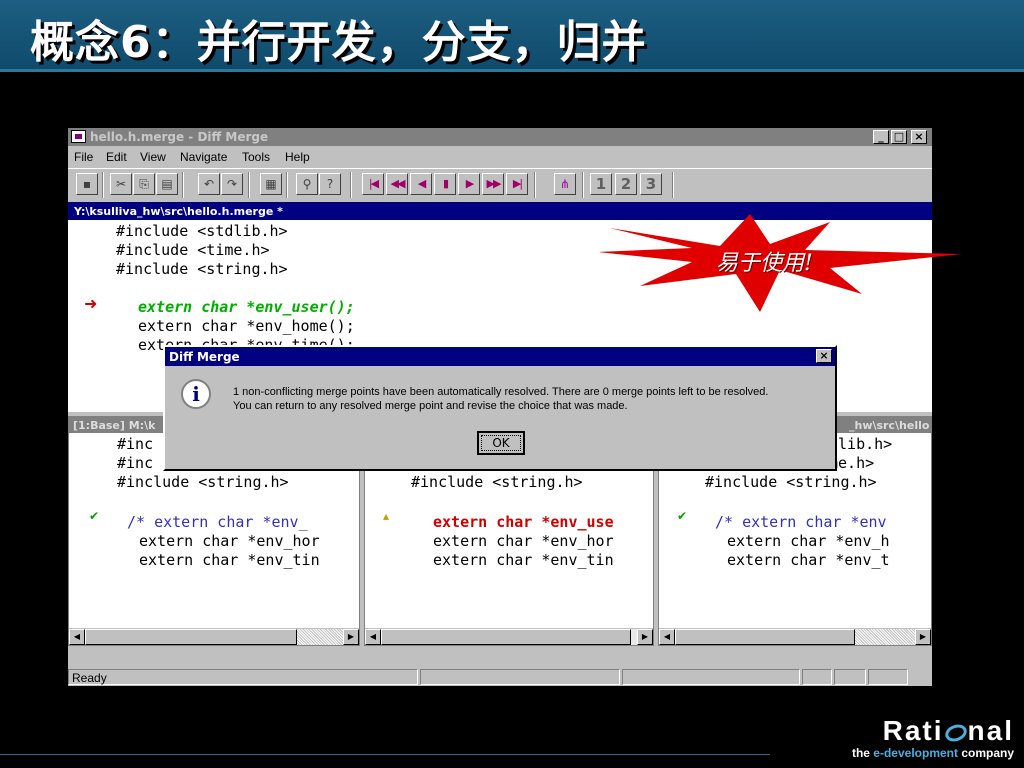 Image resolution: width=1024 pixels, height=768 pixels. I want to click on prev-diff-icon: ◀, so click(421, 184).